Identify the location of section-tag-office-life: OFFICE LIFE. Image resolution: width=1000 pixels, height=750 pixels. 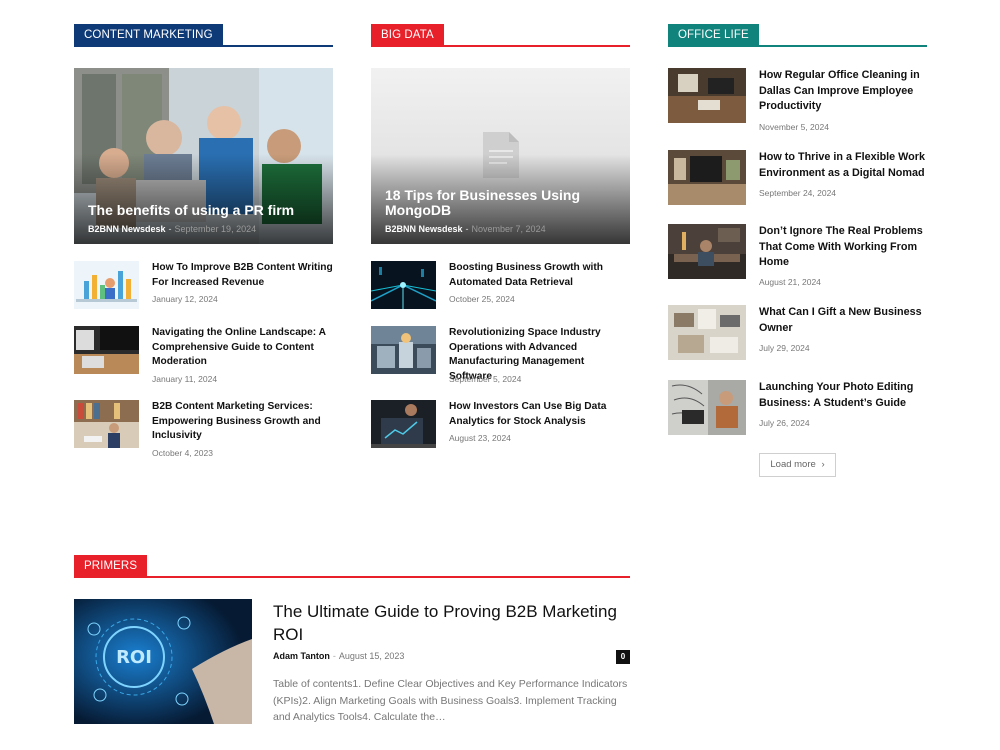
(713, 35).